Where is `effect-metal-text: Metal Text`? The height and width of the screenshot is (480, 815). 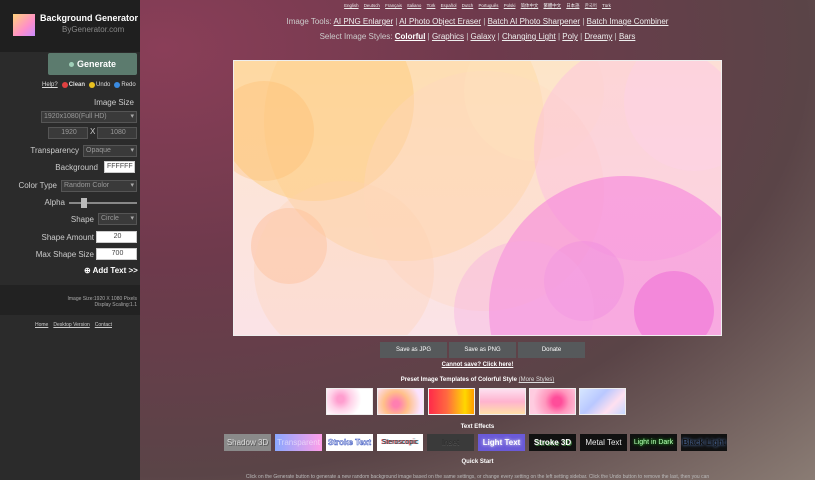 effect-metal-text: Metal Text is located at coordinates (603, 442).